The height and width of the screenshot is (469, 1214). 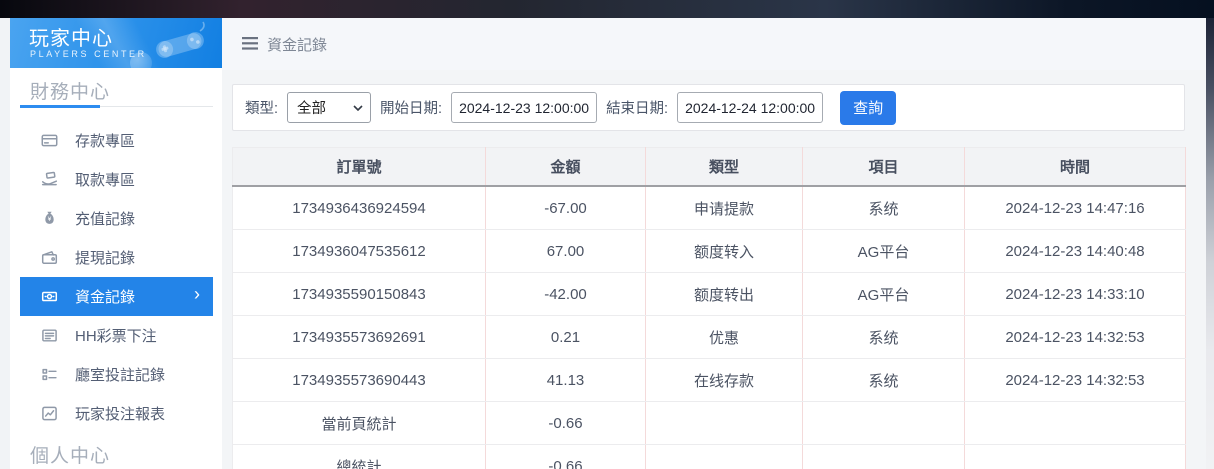 I want to click on section-personal-label: 個人中心, so click(x=70, y=456).